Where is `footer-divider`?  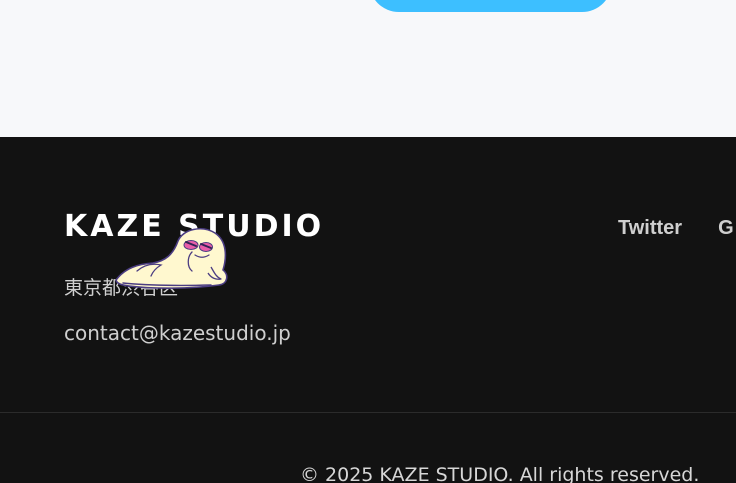 footer-divider is located at coordinates (368, 412).